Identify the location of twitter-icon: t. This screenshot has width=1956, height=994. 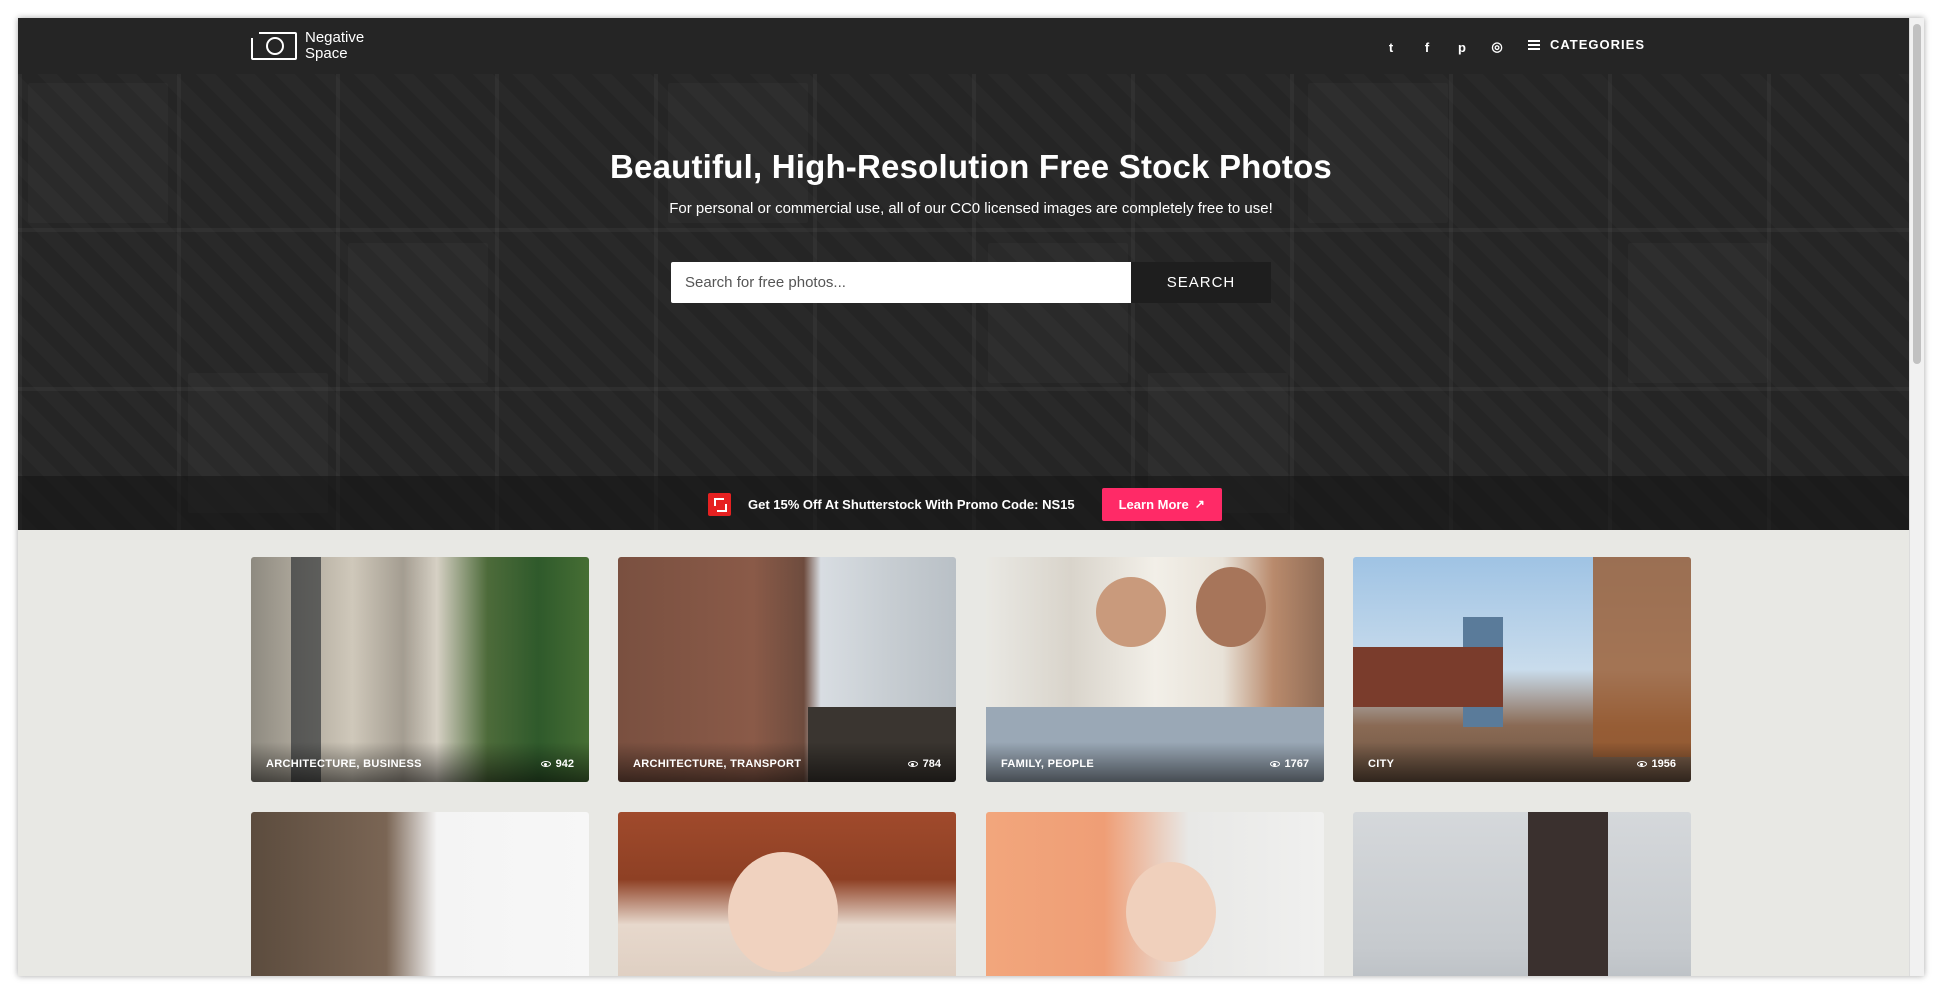
(1391, 47).